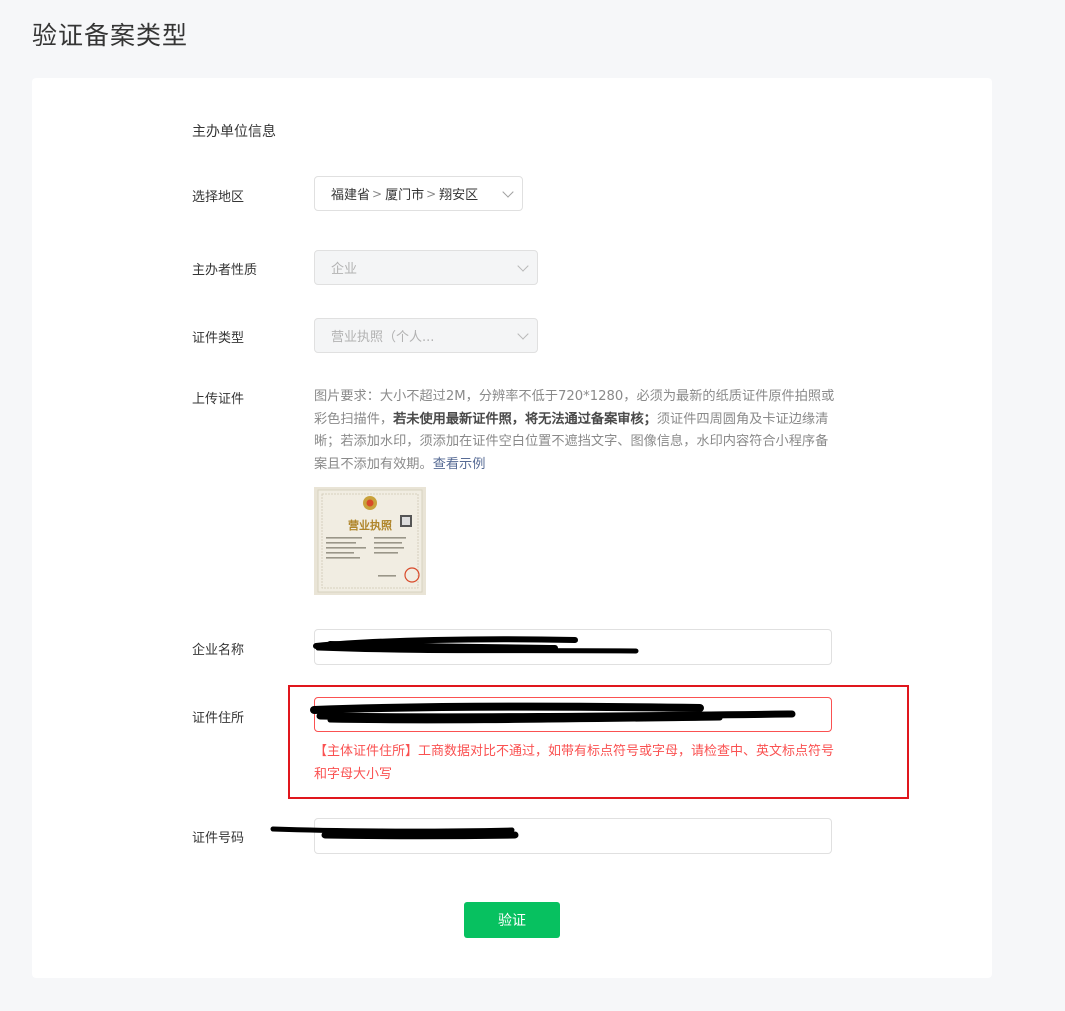 This screenshot has height=1011, width=1065. What do you see at coordinates (459, 464) in the screenshot?
I see `view-example-link: 查看示例` at bounding box center [459, 464].